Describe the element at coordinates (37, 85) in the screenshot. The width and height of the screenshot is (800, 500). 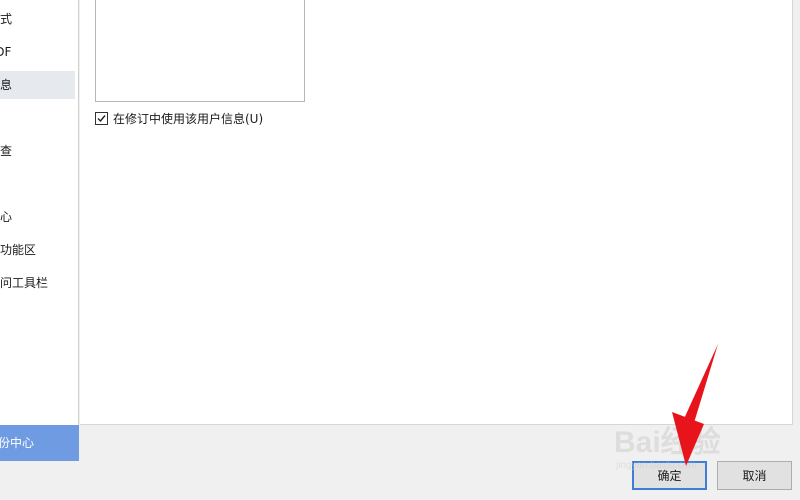
I see `sidebar-item-user-info: 信息` at that location.